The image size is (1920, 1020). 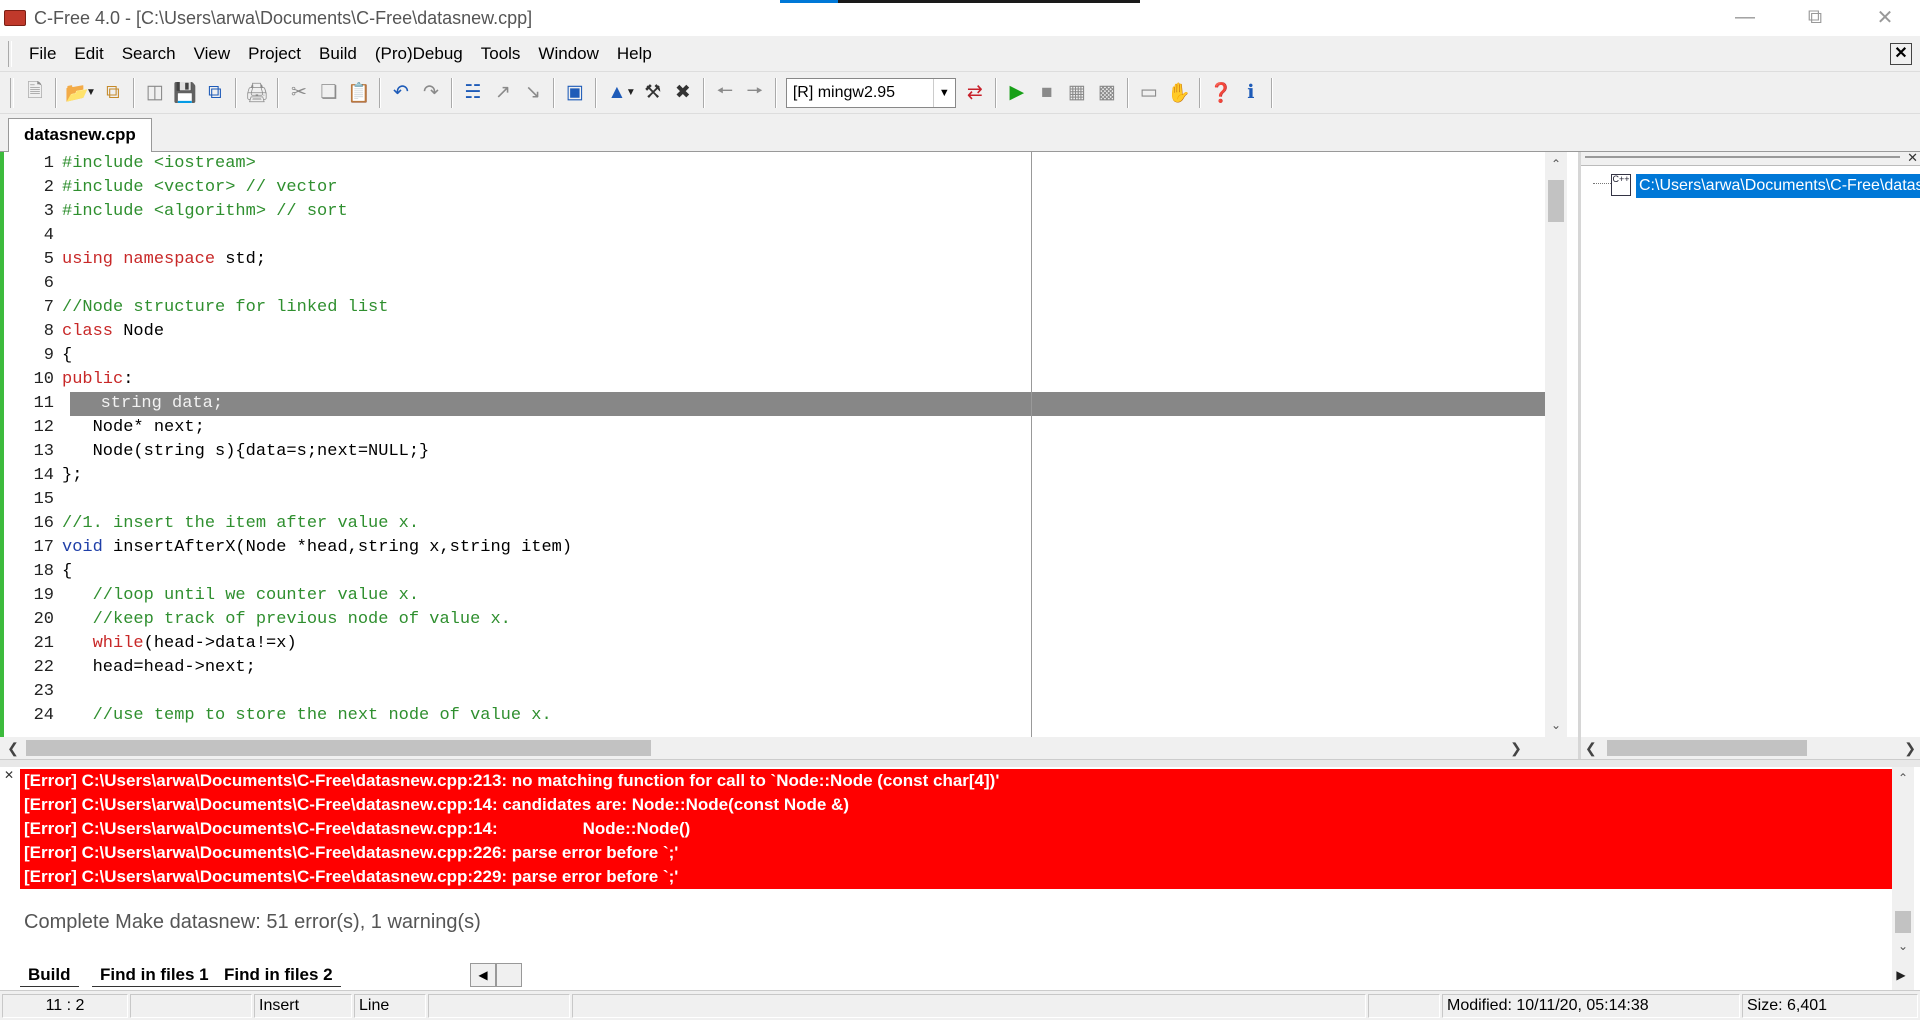 I want to click on close-window-button: ✕, so click(x=1885, y=17).